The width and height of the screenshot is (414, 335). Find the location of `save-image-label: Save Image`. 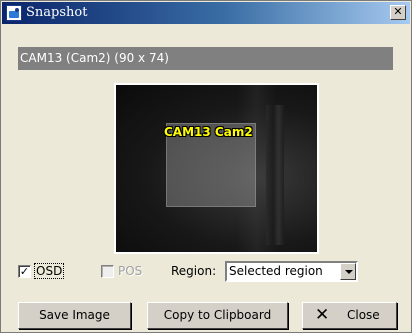

save-image-label: Save Image is located at coordinates (74, 315).